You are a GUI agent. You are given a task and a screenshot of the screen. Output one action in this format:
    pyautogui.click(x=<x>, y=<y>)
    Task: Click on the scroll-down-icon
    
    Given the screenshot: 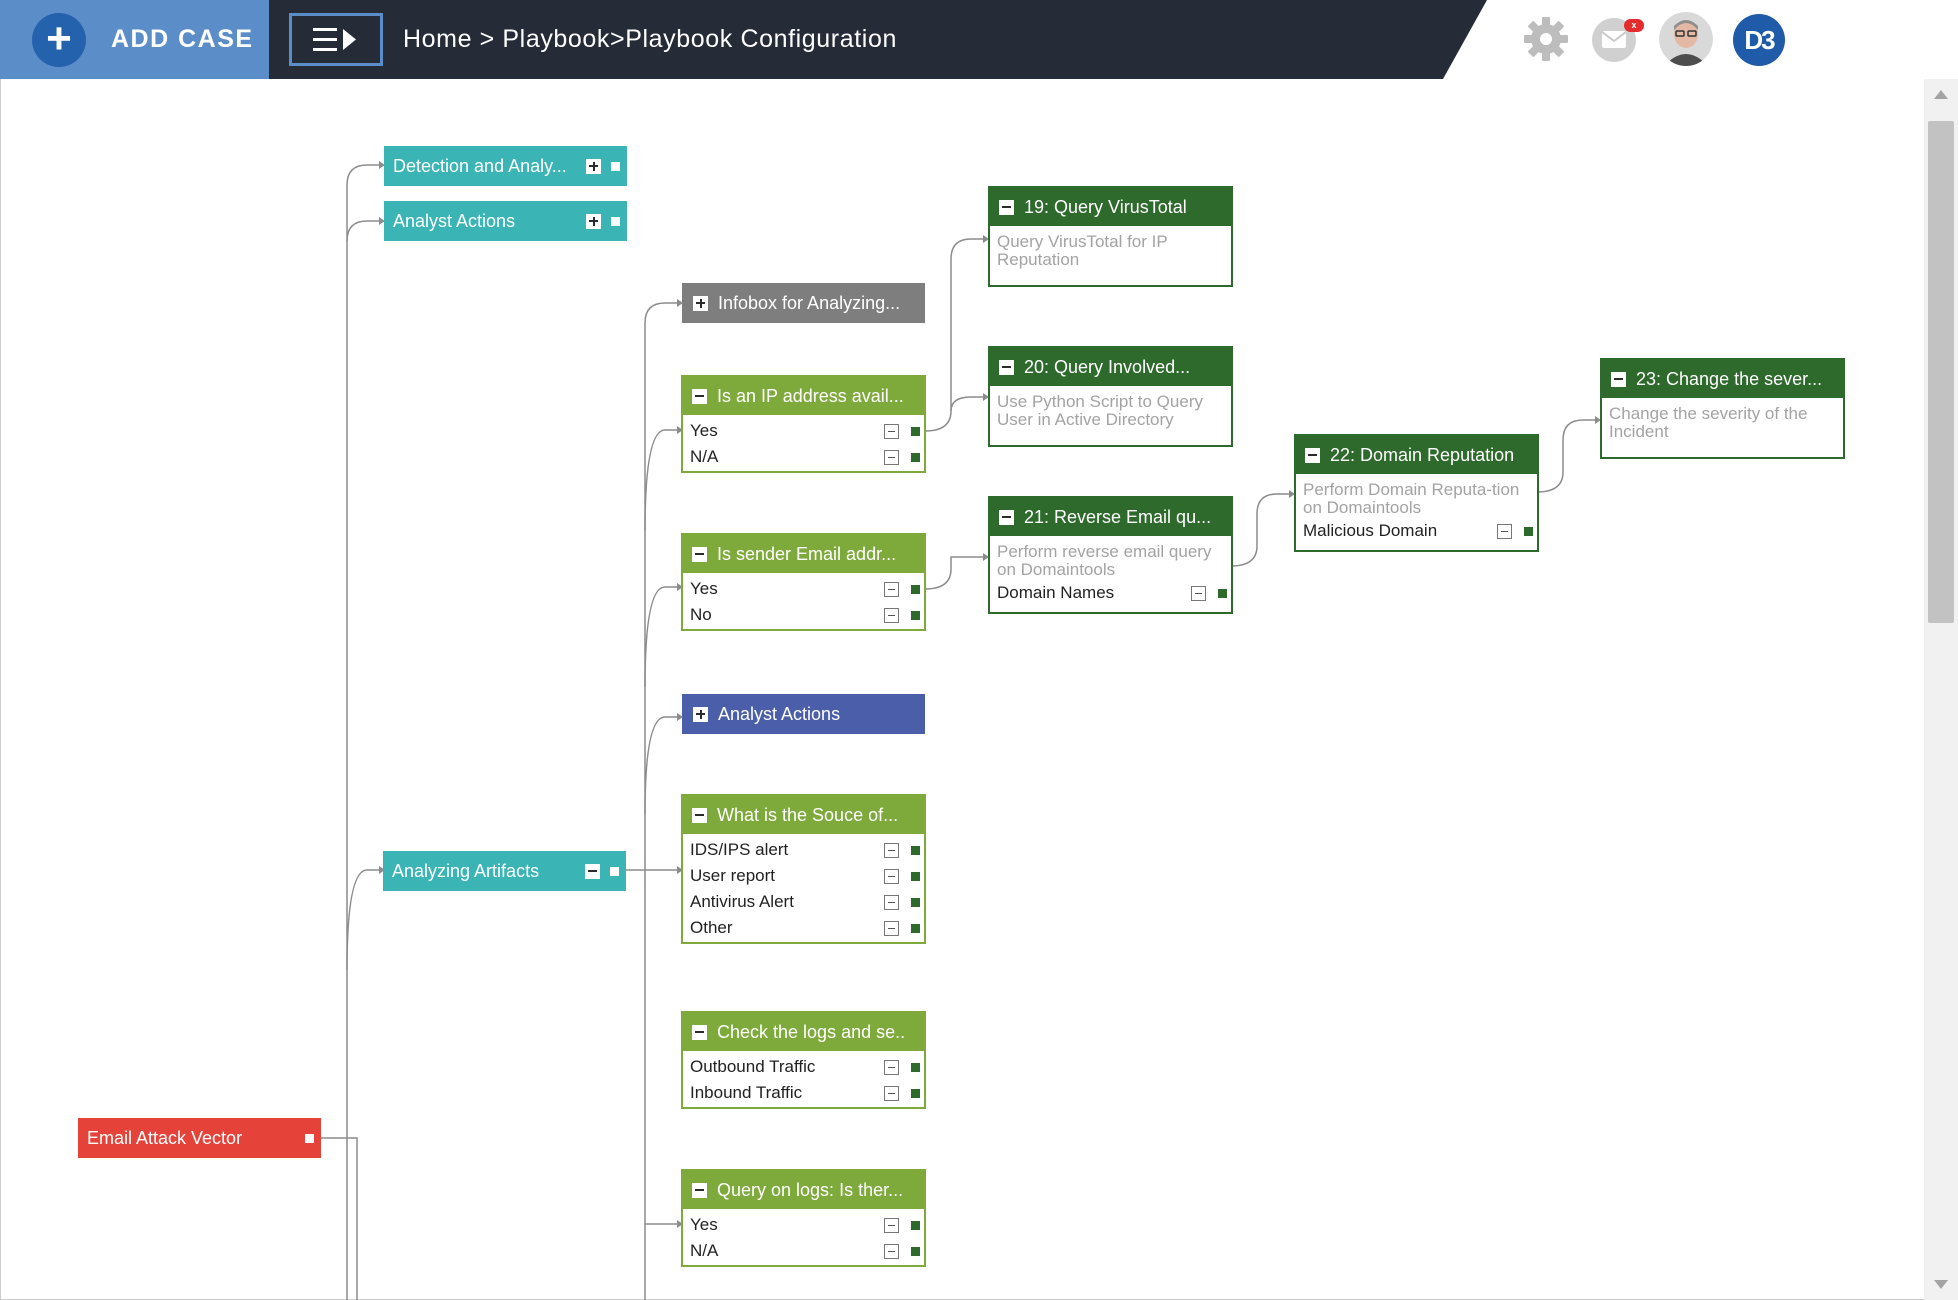 What is the action you would take?
    pyautogui.click(x=1941, y=1285)
    